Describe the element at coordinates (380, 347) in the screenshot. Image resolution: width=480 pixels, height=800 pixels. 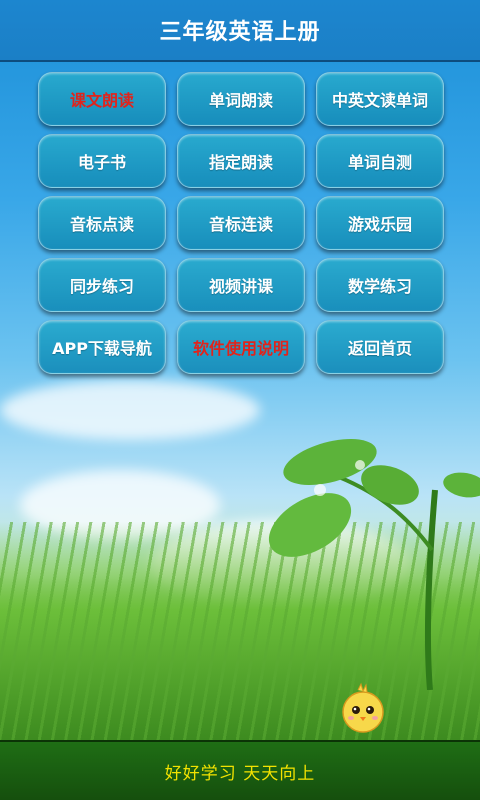
I see `home-button: 返回首页` at that location.